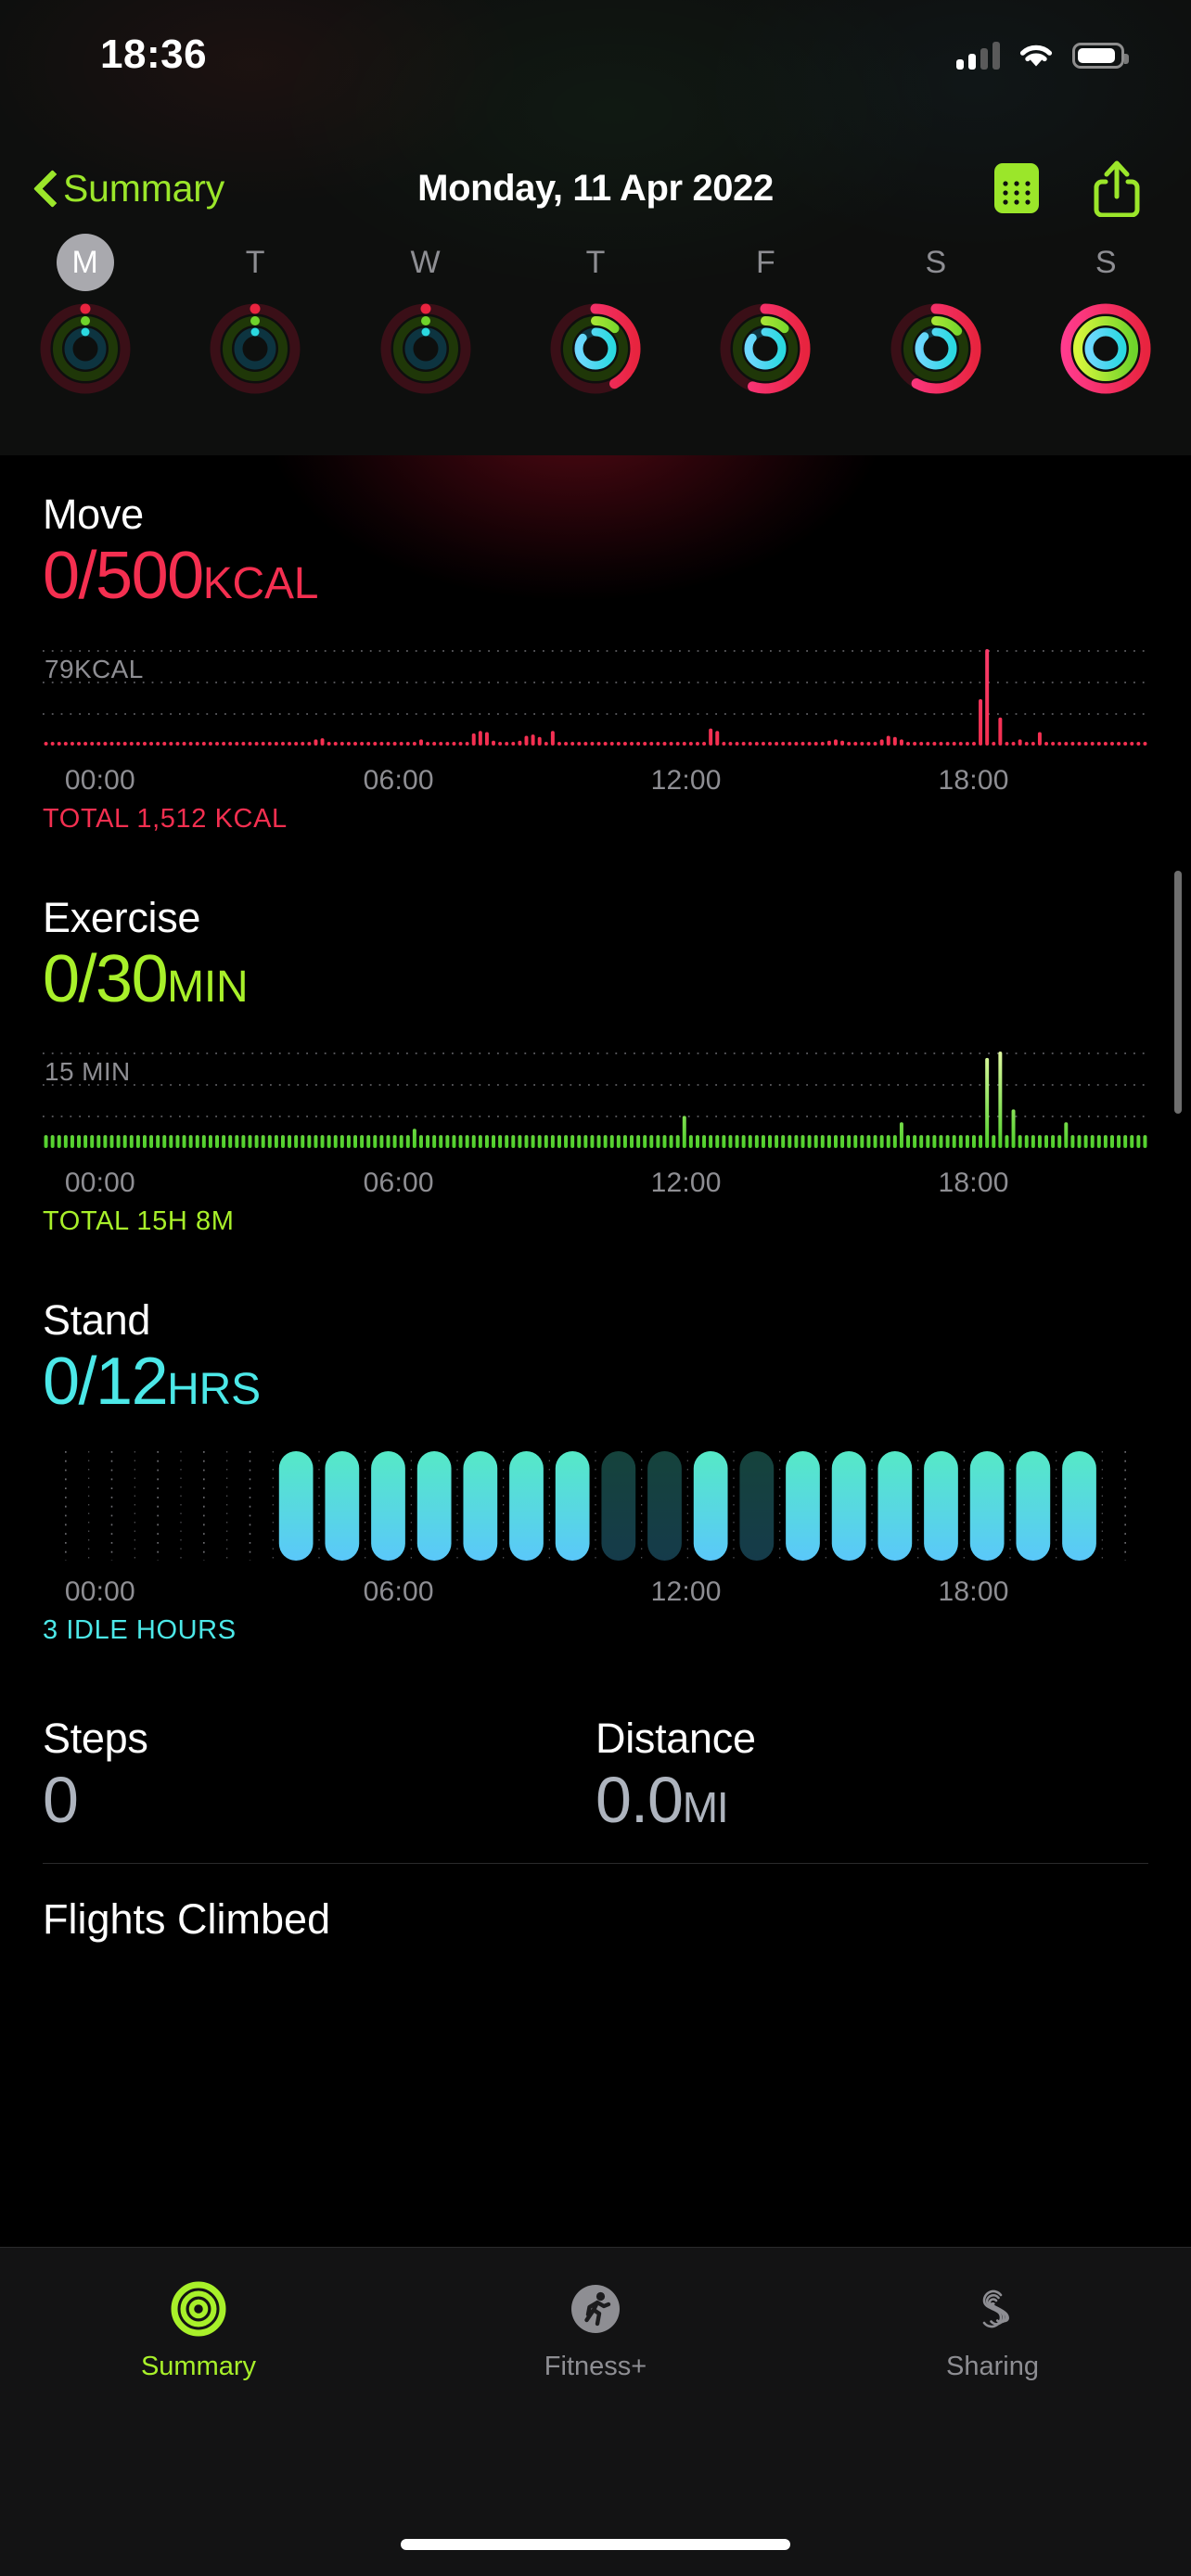  I want to click on stand-title: Stand, so click(97, 1320).